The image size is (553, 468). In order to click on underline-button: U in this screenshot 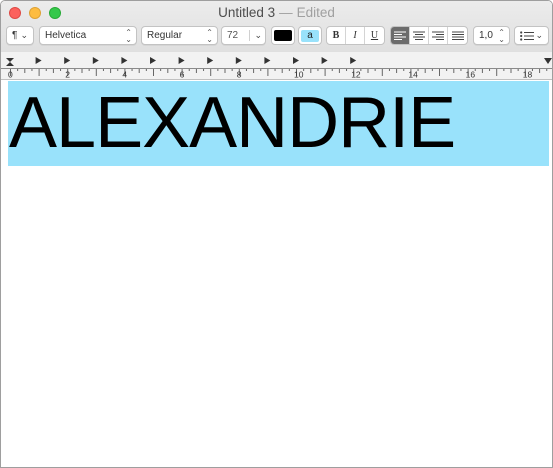, I will do `click(374, 35)`.